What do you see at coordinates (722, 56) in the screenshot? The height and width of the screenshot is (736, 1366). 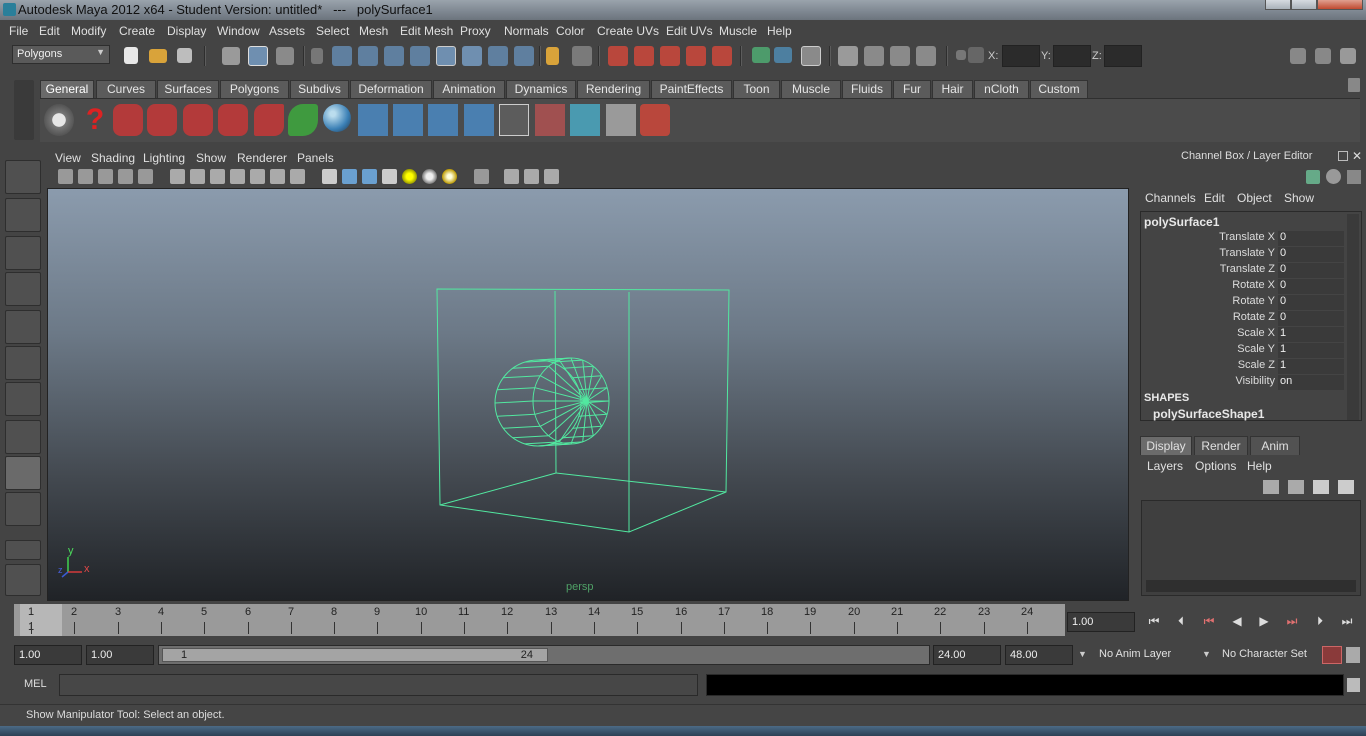 I see `make-live-icon` at bounding box center [722, 56].